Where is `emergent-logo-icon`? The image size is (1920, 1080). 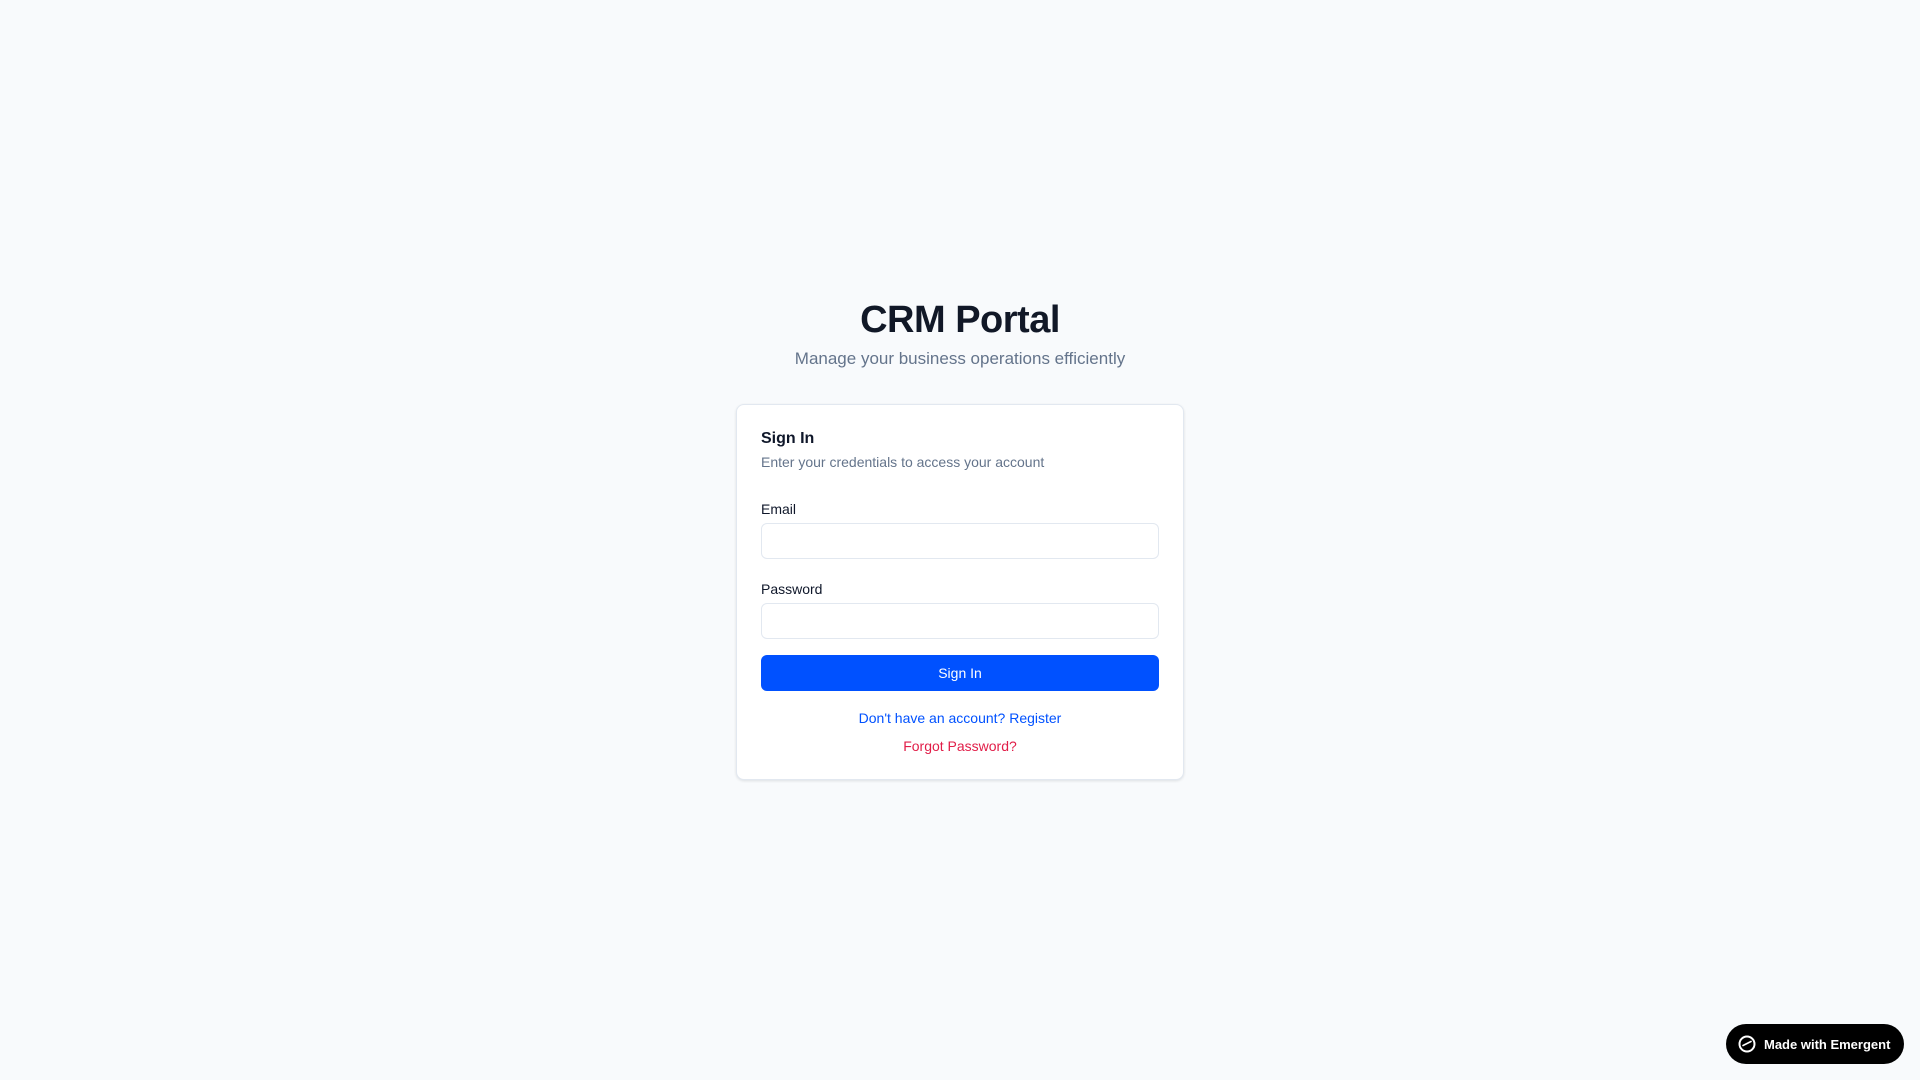 emergent-logo-icon is located at coordinates (1747, 1044).